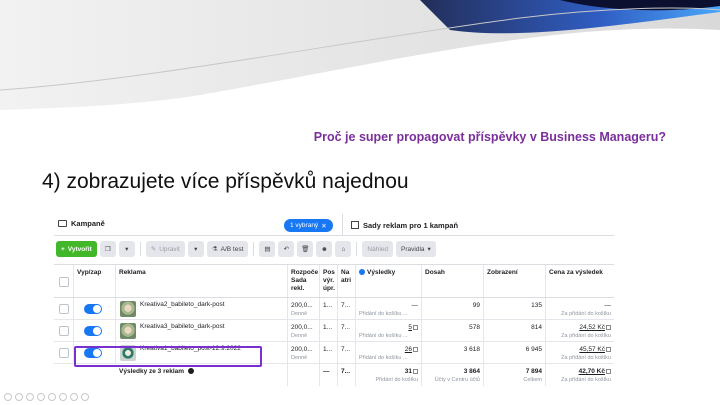 The height and width of the screenshot is (405, 720). I want to click on col-budget: Rozpoče Sada rekl., so click(304, 281).